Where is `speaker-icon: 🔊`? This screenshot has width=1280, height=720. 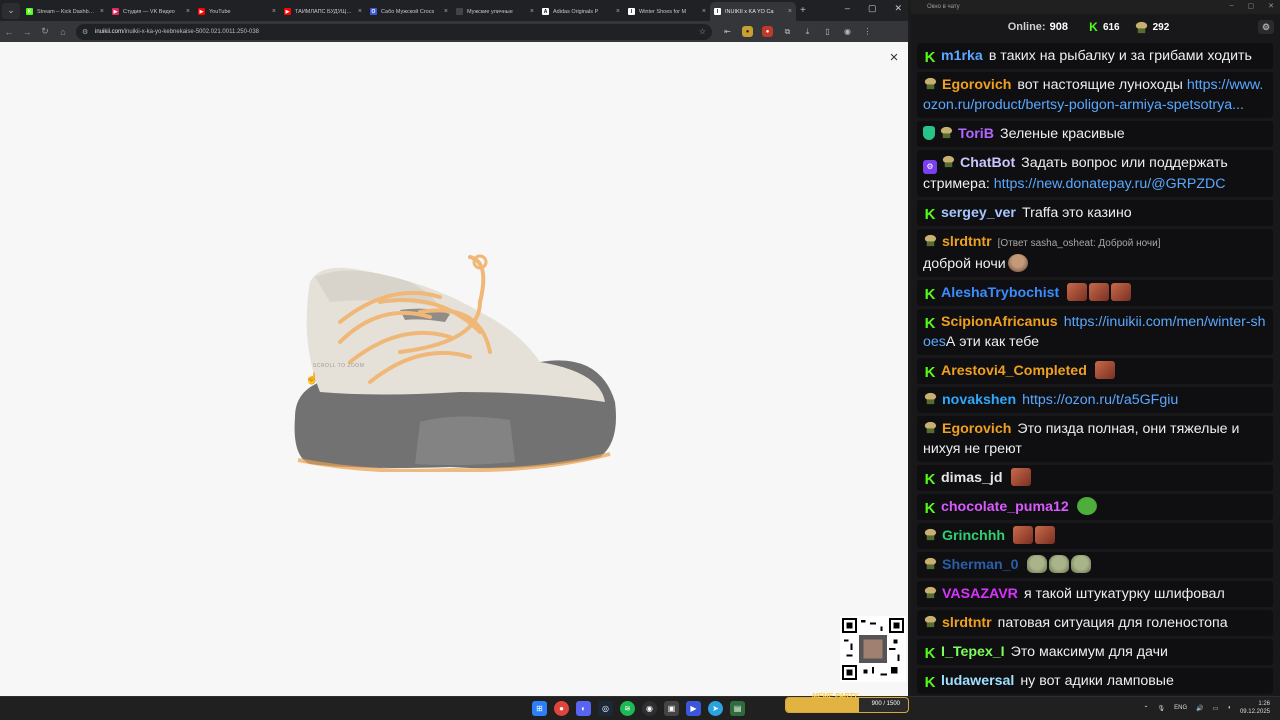
speaker-icon: 🔊 is located at coordinates (1199, 708).